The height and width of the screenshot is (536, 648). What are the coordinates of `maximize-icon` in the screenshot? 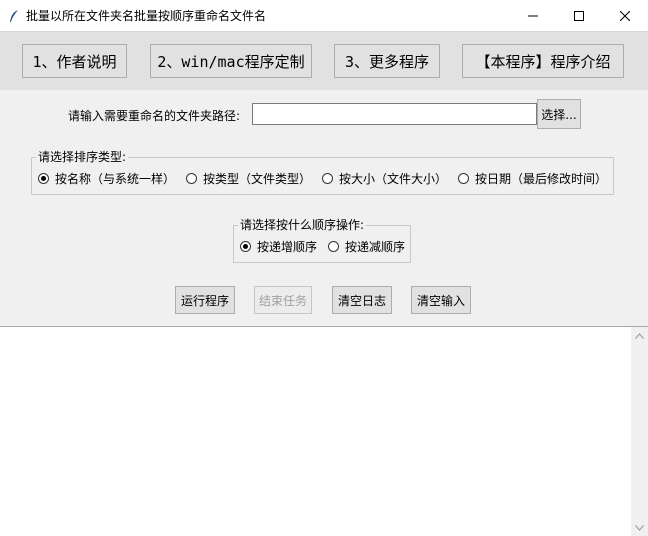 It's located at (579, 16).